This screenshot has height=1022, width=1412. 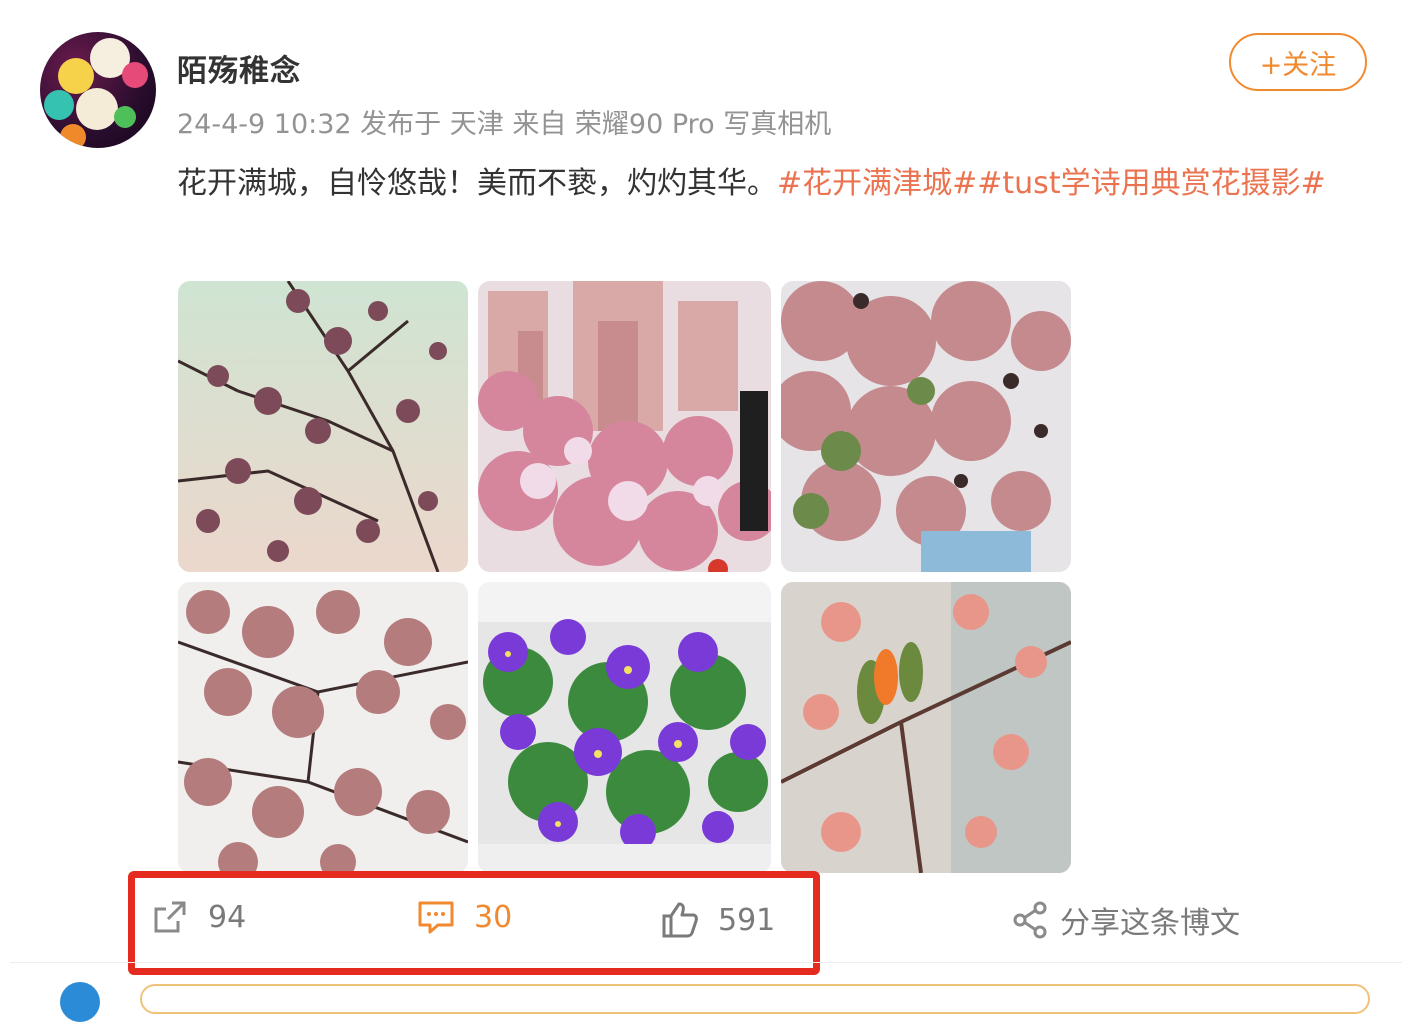 I want to click on current-user-avatar, so click(x=80, y=1002).